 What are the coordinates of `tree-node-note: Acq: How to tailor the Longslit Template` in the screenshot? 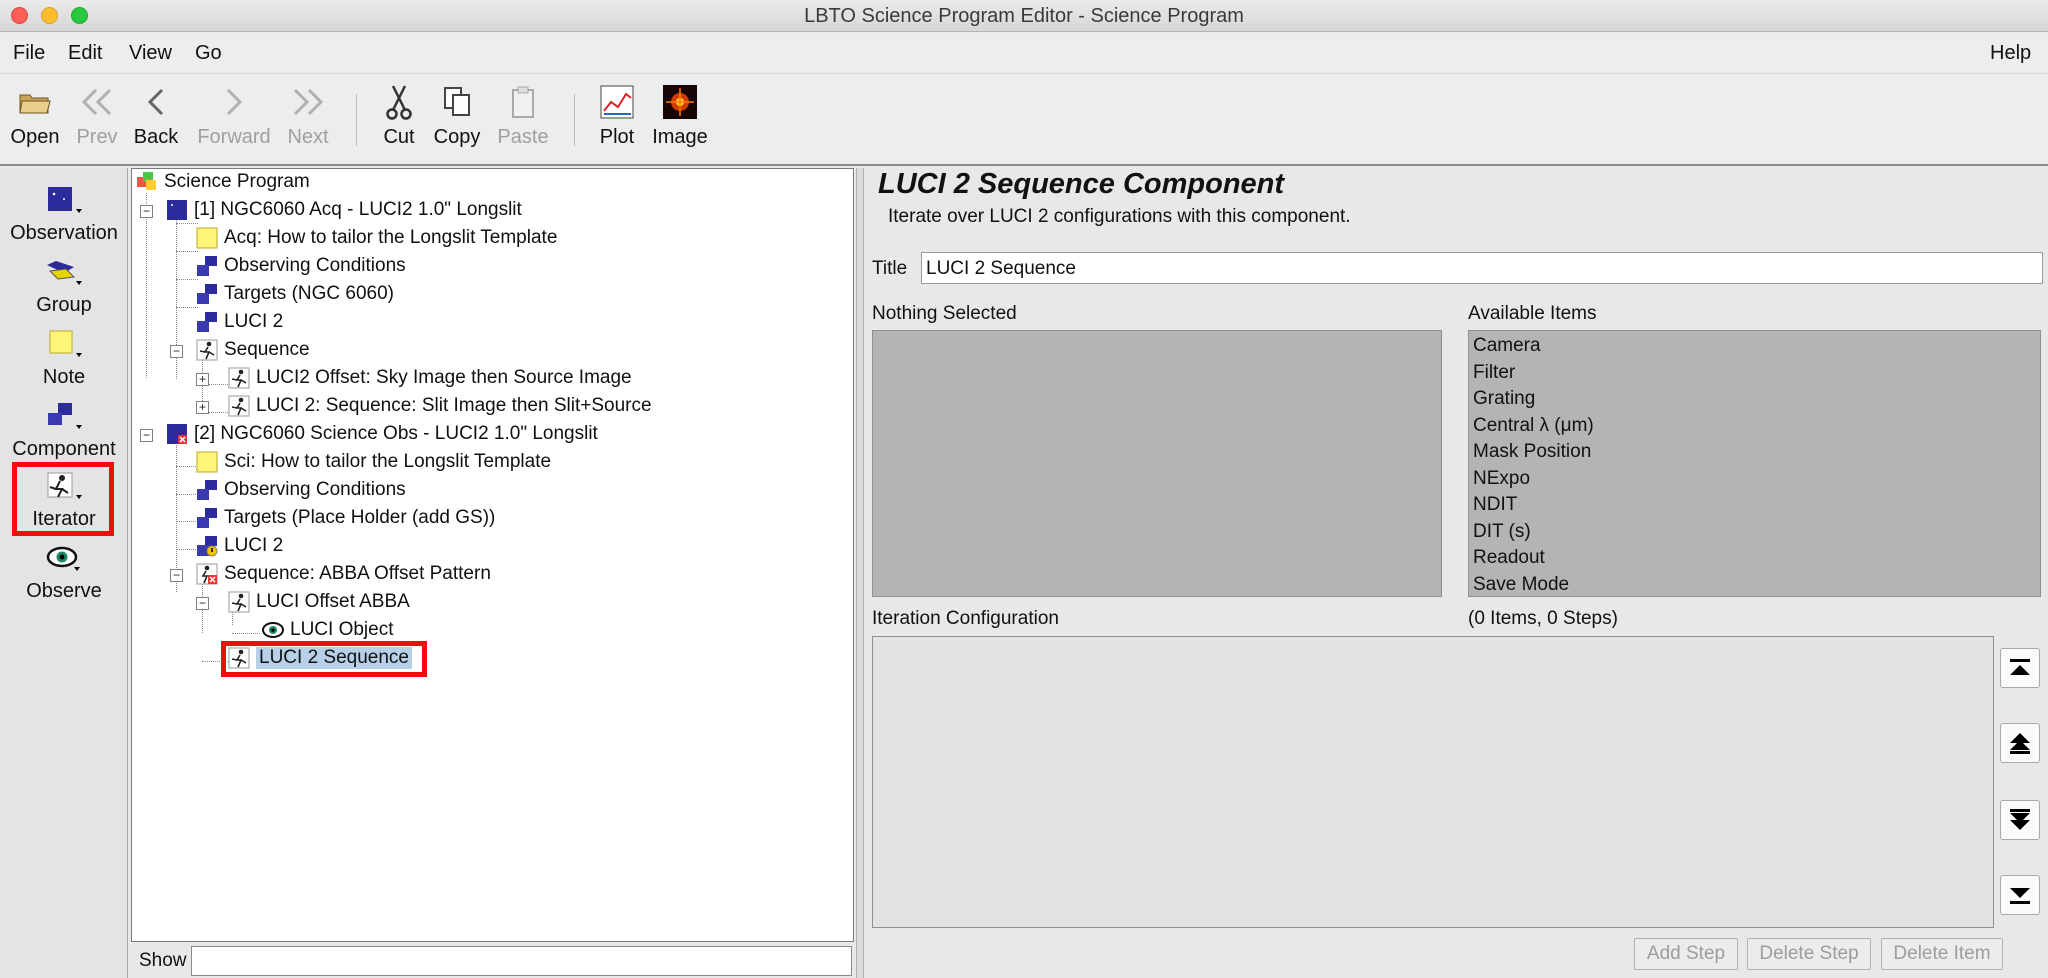 It's located at (376, 238).